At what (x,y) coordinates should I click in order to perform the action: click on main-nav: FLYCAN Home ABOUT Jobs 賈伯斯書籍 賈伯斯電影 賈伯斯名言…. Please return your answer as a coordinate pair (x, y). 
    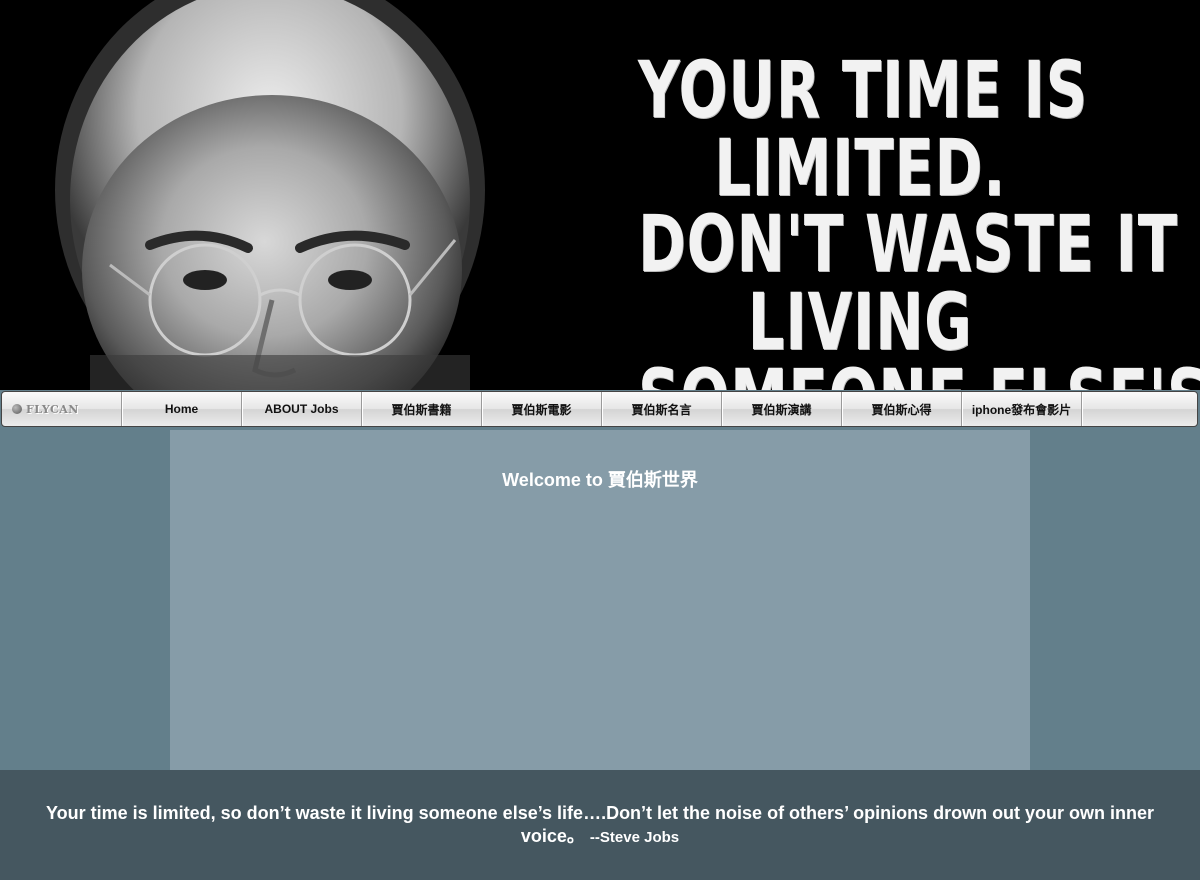
    Looking at the image, I should click on (599, 409).